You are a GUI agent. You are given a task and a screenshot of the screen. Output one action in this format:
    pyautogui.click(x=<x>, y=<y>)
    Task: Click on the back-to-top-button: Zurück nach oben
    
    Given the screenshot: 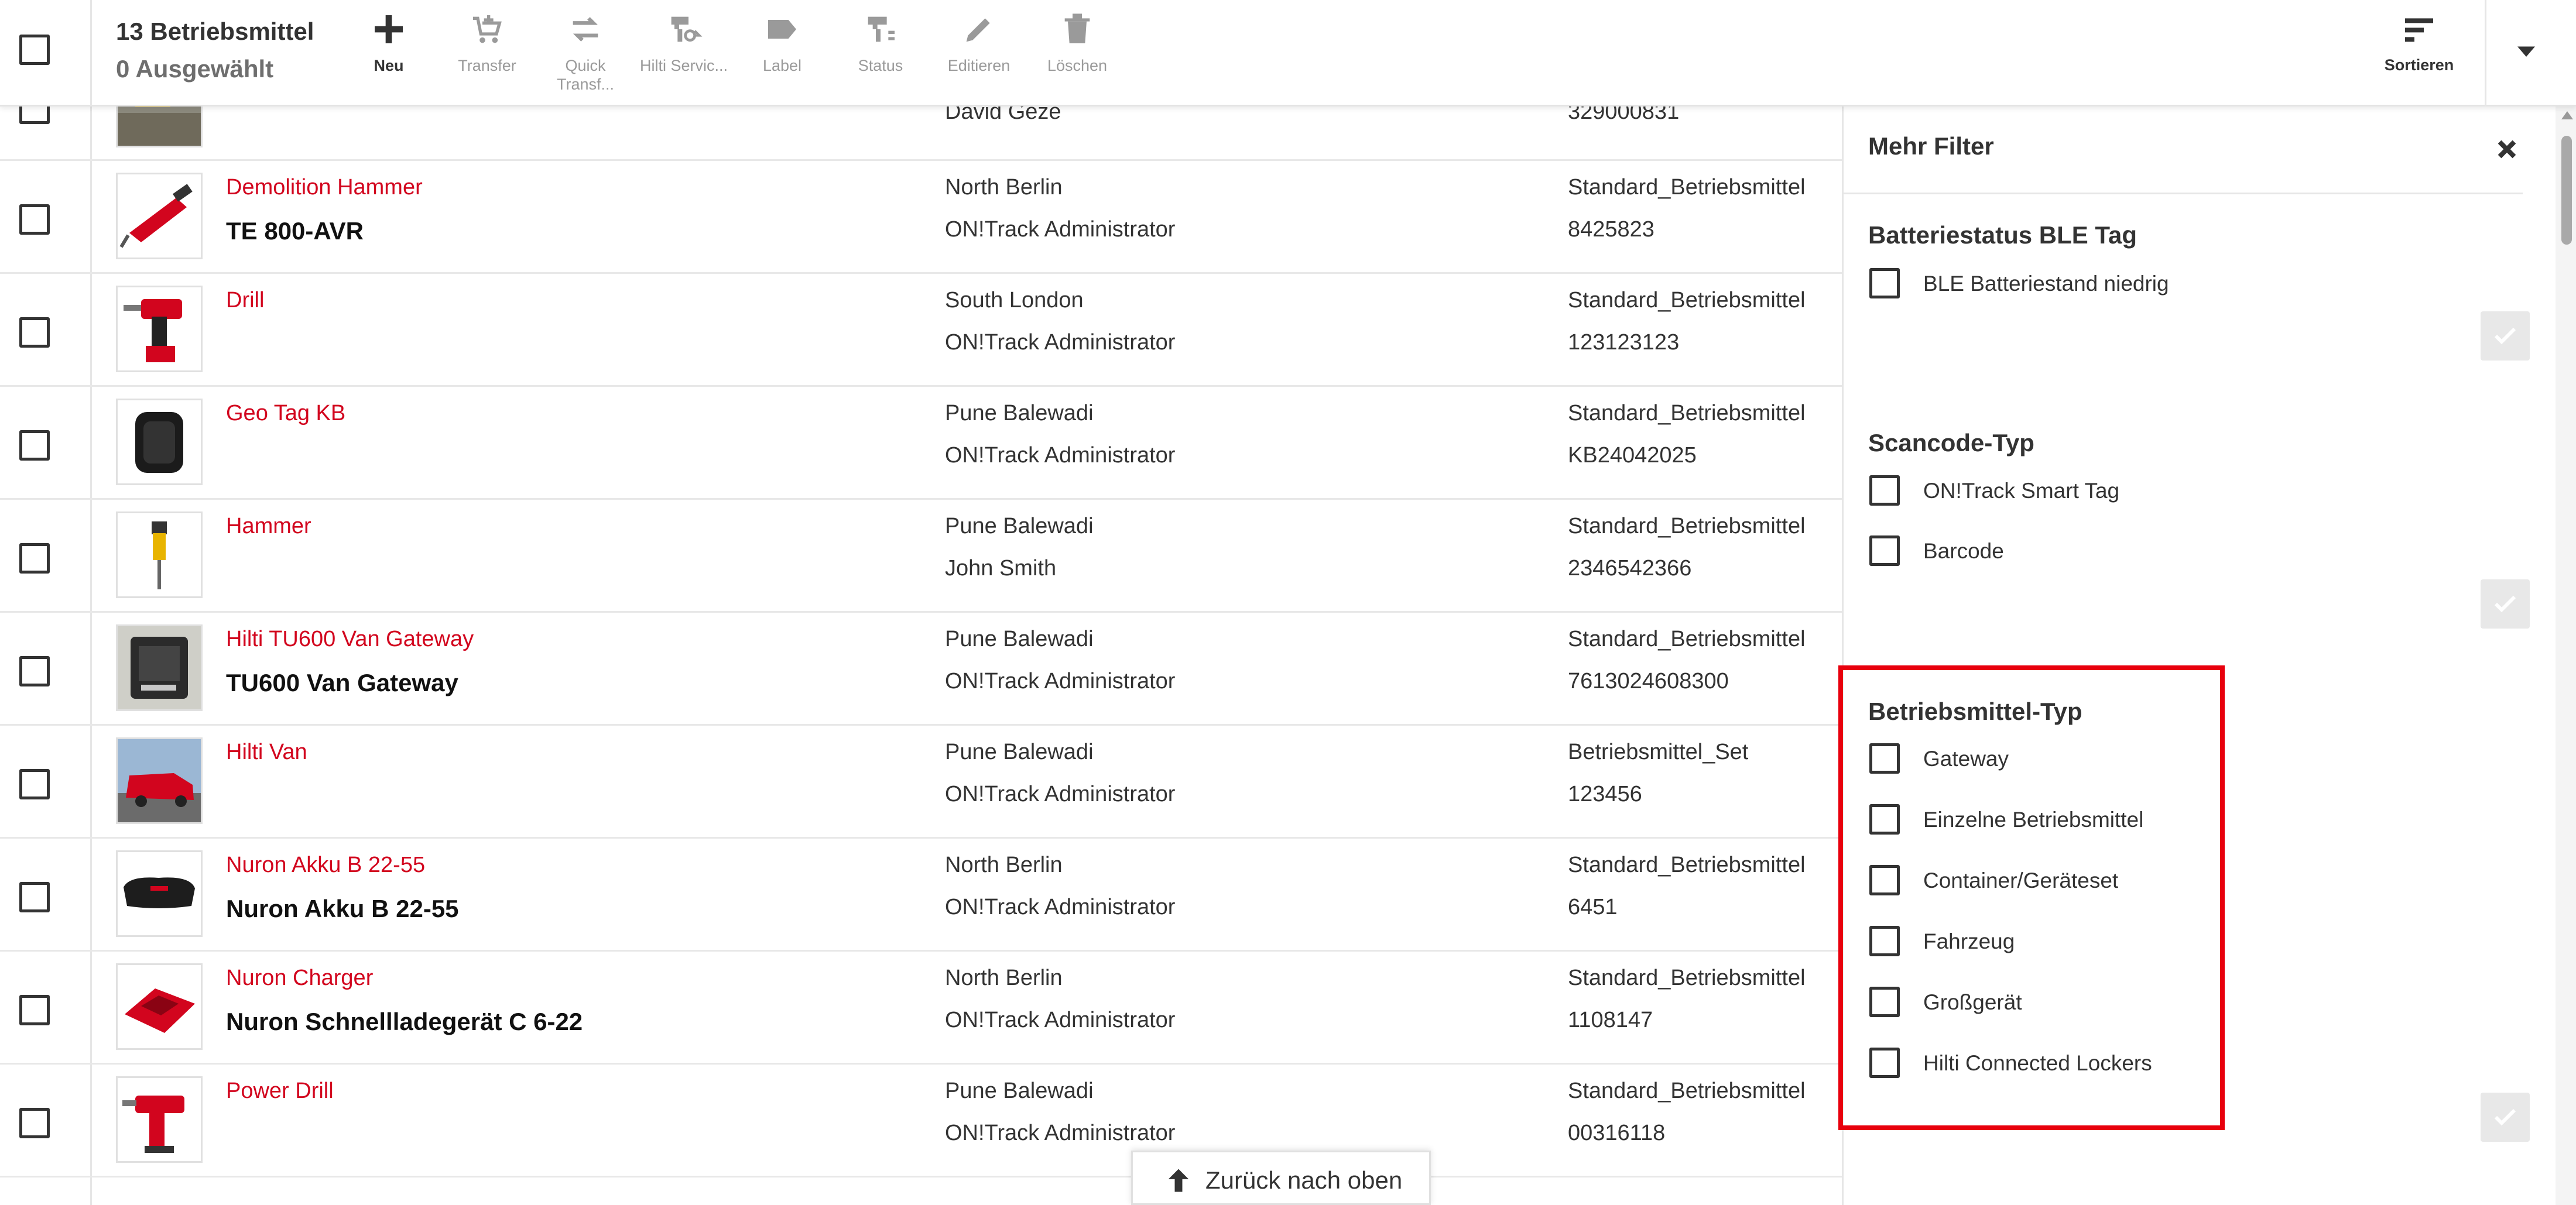 What is the action you would take?
    pyautogui.click(x=1281, y=1178)
    